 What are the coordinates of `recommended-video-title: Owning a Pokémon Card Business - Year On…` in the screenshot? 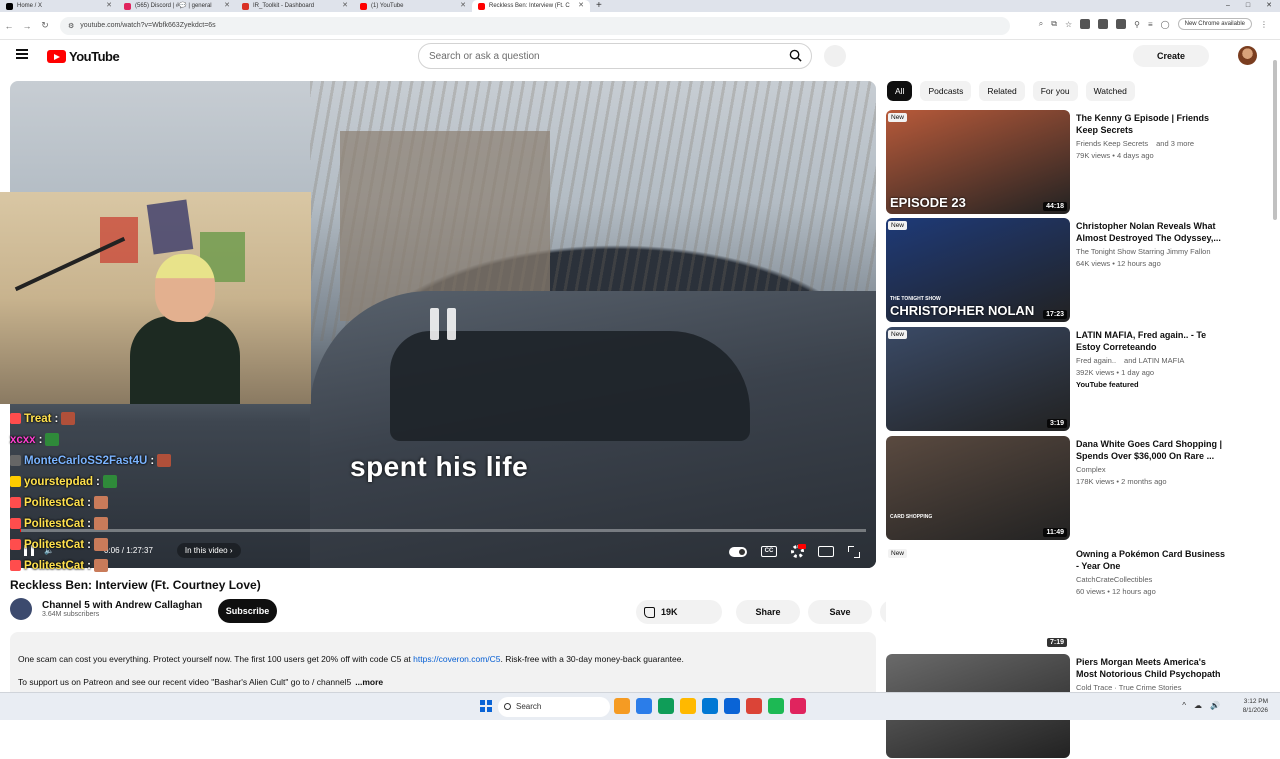 It's located at (1151, 560).